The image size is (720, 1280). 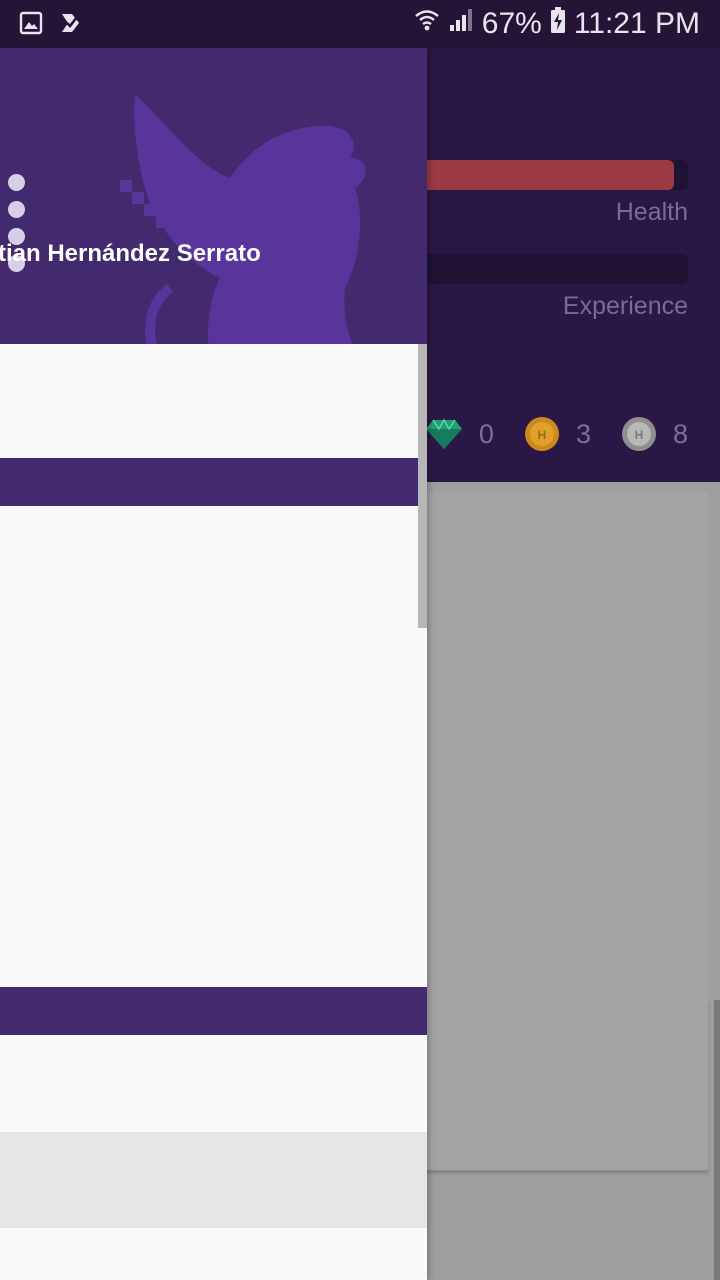 I want to click on gold-counter: H 3, so click(x=557, y=434).